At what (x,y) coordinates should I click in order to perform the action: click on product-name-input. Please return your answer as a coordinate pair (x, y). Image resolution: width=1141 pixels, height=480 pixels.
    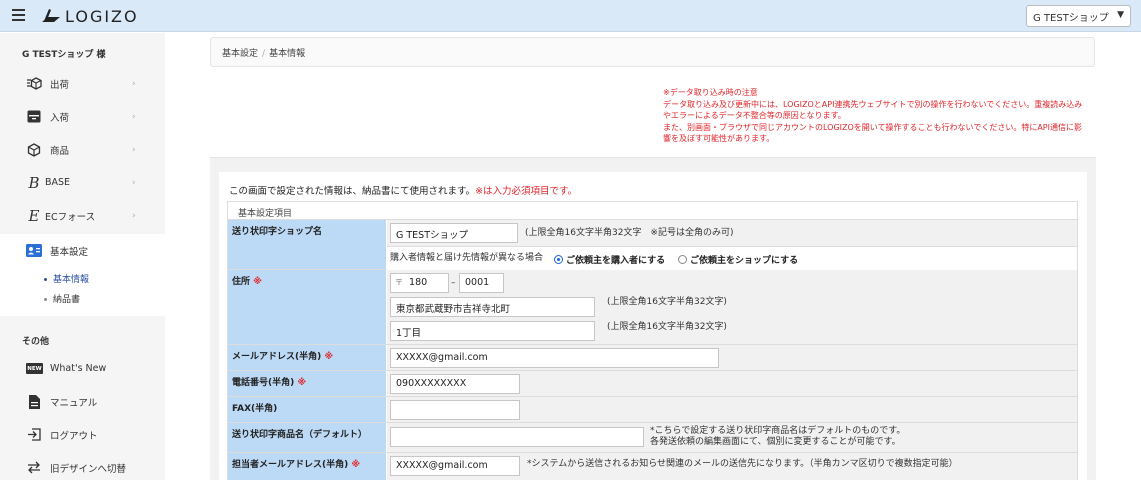
    Looking at the image, I should click on (517, 437).